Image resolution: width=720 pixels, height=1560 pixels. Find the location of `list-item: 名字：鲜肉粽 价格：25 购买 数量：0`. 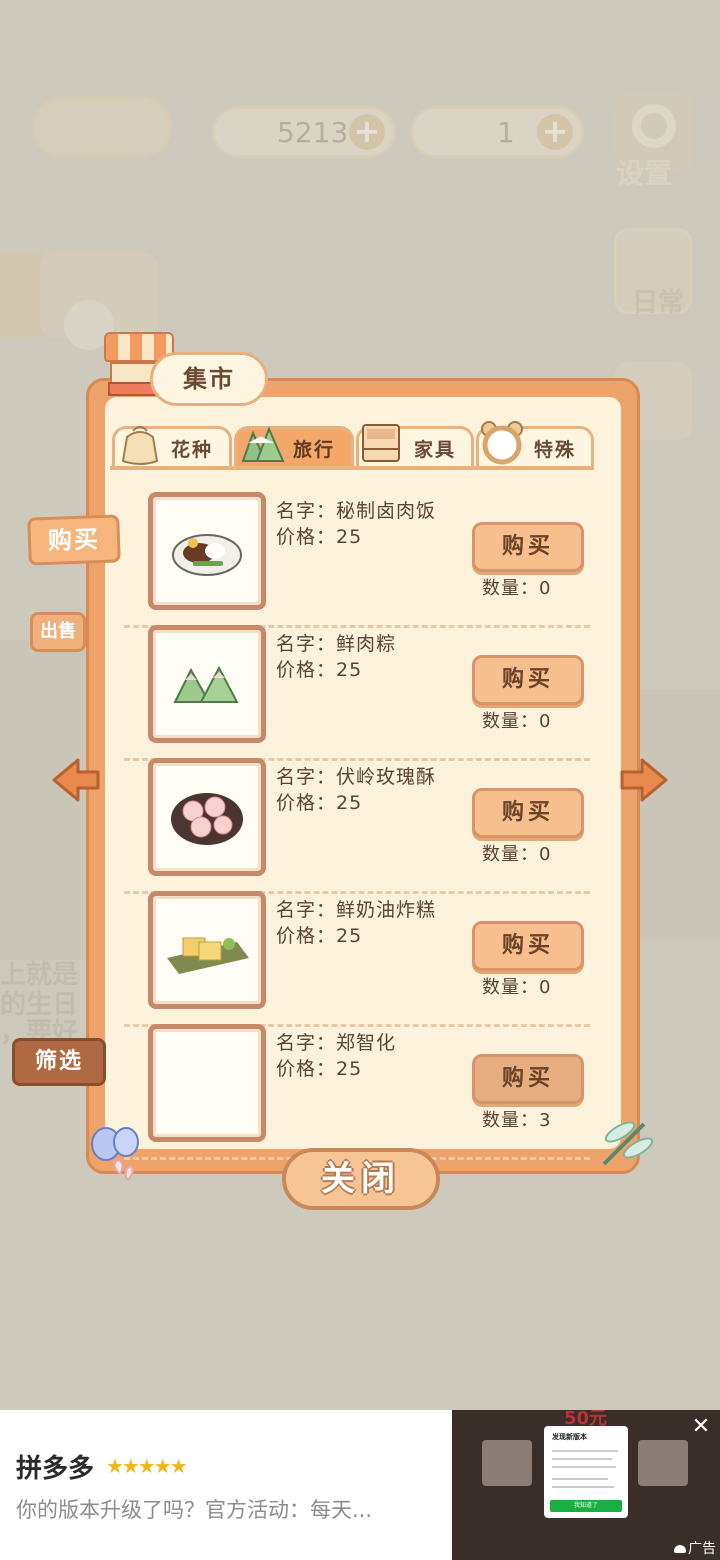

list-item: 名字：鲜肉粽 价格：25 购买 数量：0 is located at coordinates (360, 693).